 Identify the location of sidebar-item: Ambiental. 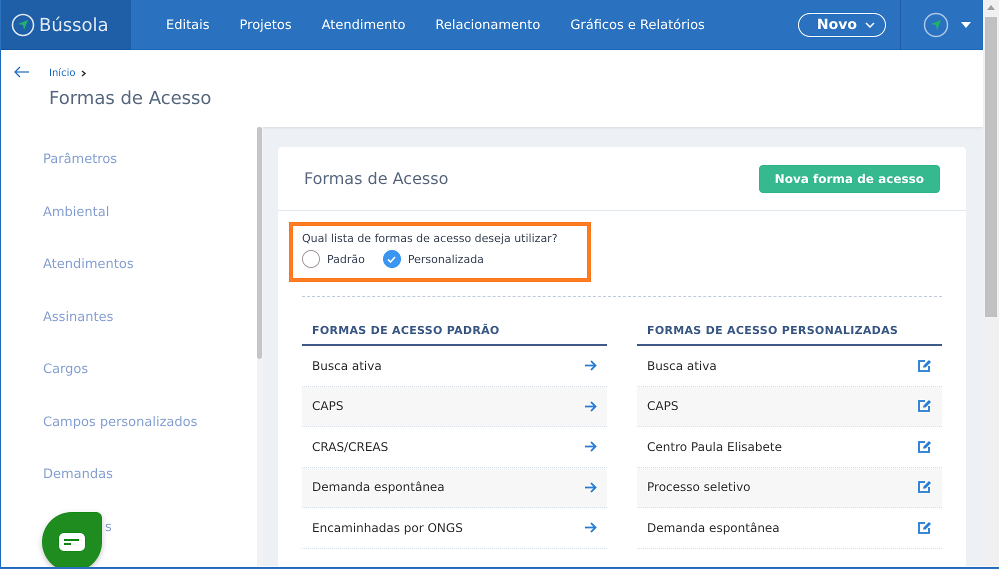
(129, 230).